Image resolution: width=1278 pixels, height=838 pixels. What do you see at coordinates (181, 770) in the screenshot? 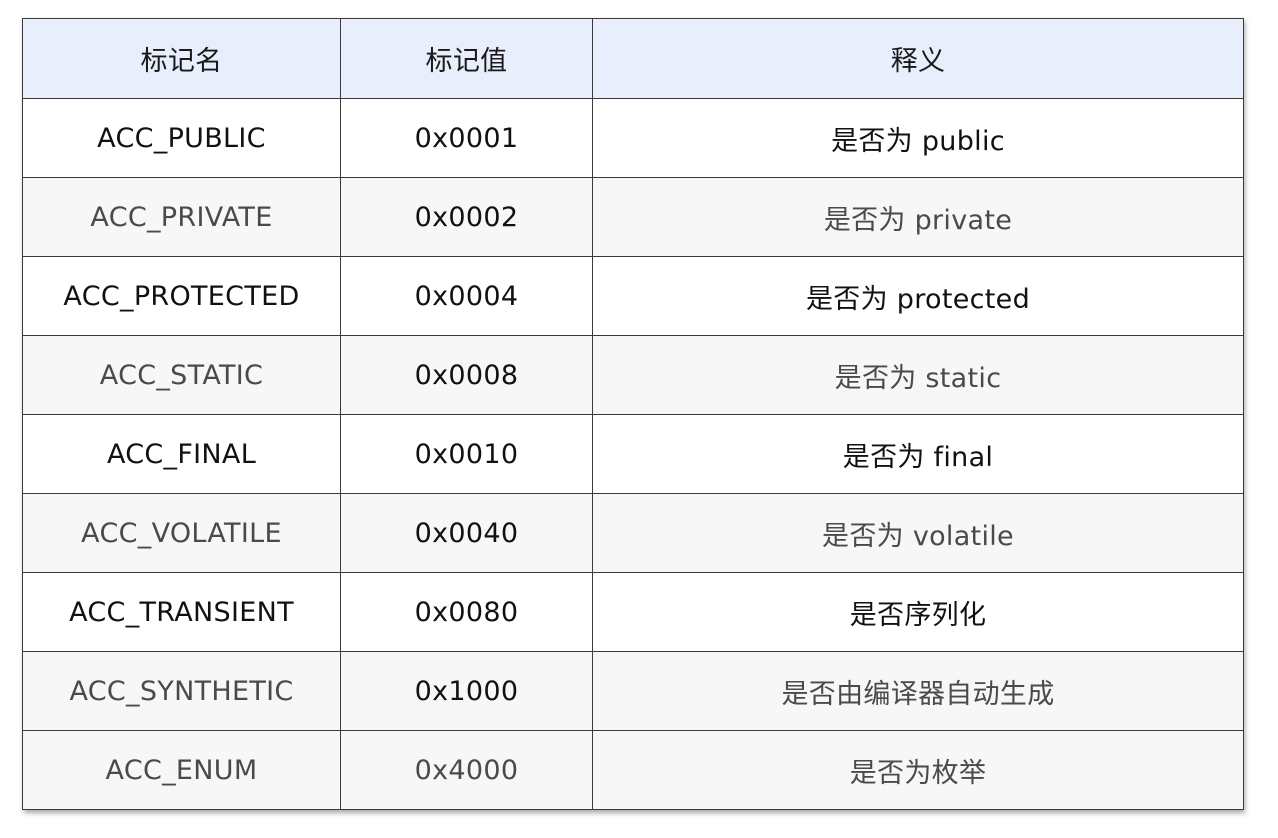
I see `flag-name-cell: ACC_ENUM` at bounding box center [181, 770].